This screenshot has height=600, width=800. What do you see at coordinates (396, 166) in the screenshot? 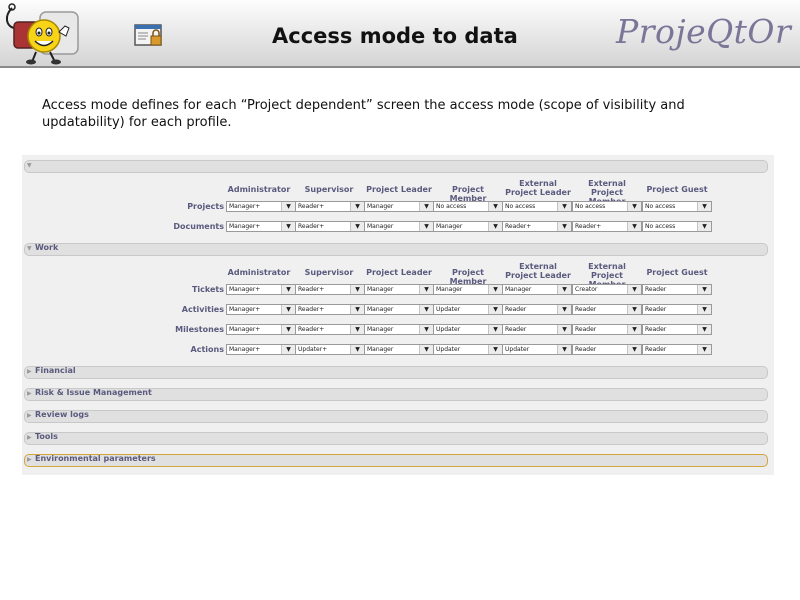
I see `section-header-0: ▼` at bounding box center [396, 166].